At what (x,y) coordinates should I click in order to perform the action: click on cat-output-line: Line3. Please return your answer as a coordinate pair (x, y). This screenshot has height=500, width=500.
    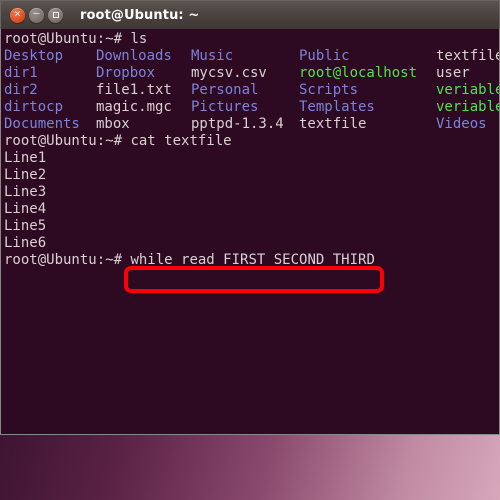
    Looking at the image, I should click on (25, 192).